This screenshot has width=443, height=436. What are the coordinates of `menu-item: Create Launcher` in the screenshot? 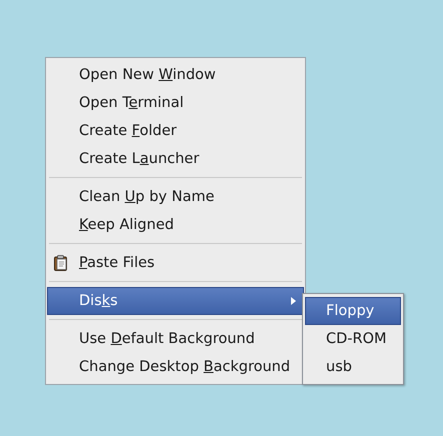 It's located at (175, 159).